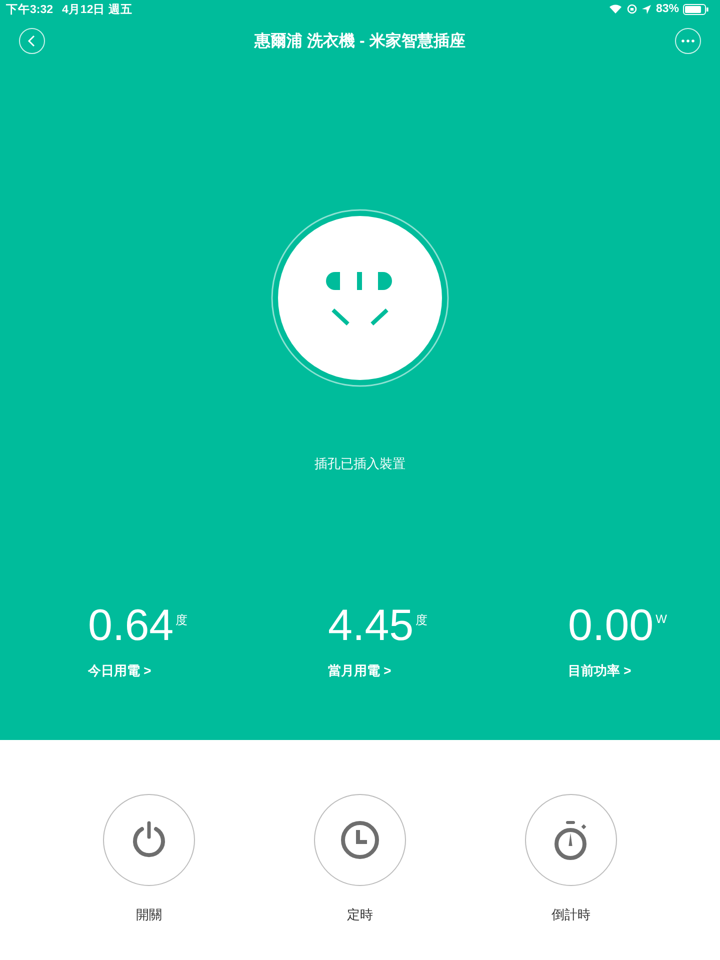 The image size is (720, 960). I want to click on rotation-lock-icon, so click(631, 9).